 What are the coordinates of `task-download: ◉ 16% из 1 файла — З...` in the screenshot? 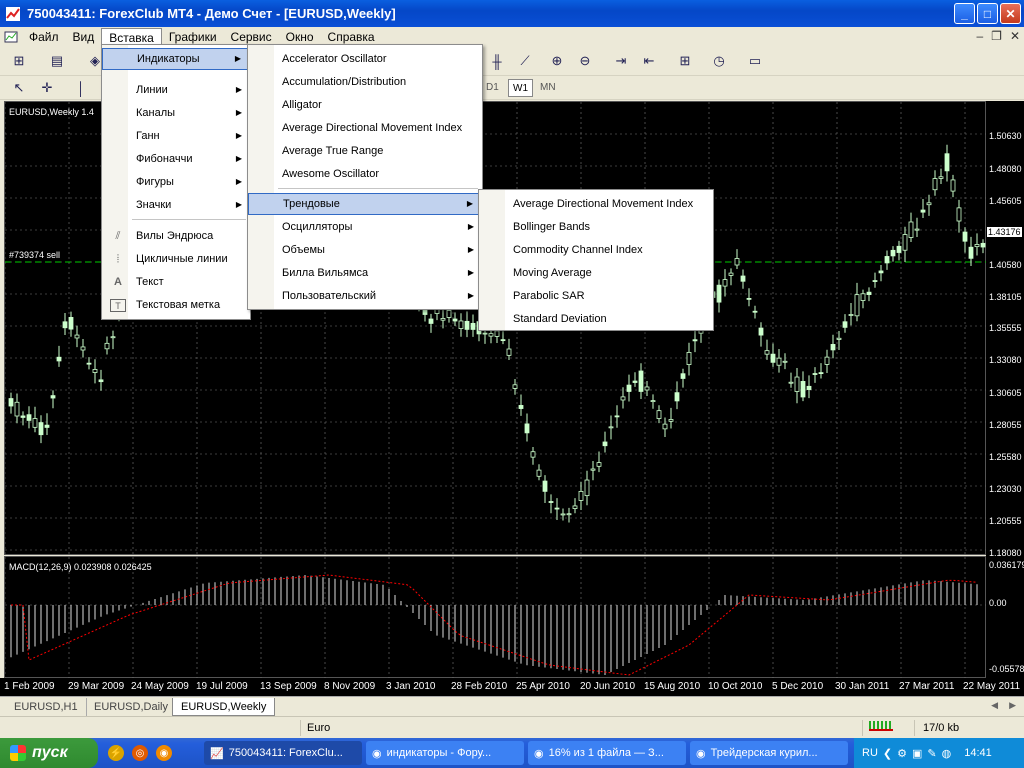 It's located at (607, 753).